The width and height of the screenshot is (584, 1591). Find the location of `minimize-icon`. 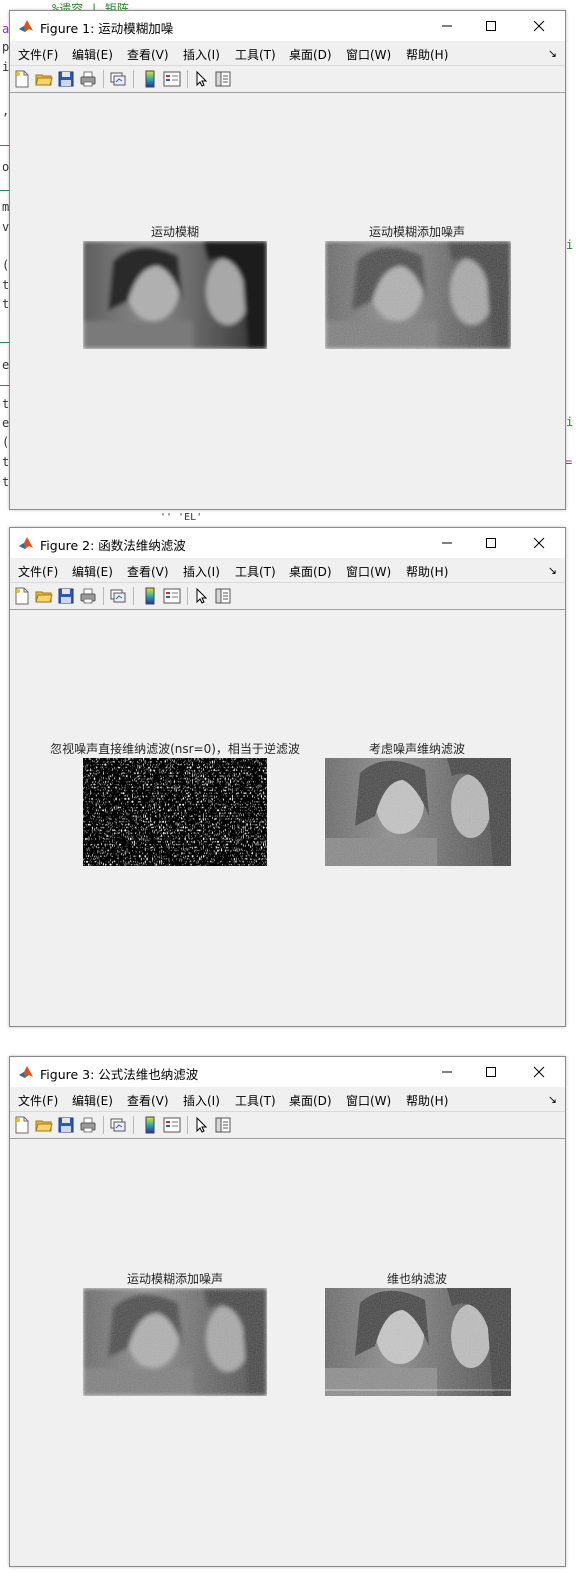

minimize-icon is located at coordinates (447, 26).